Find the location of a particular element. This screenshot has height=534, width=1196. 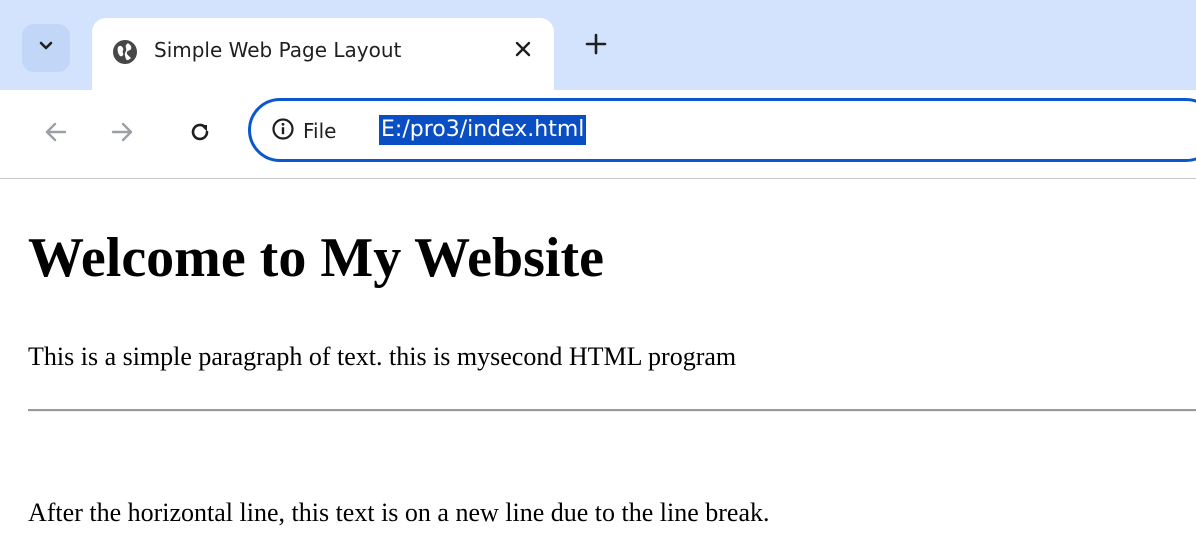

close-tab-button is located at coordinates (523, 51).